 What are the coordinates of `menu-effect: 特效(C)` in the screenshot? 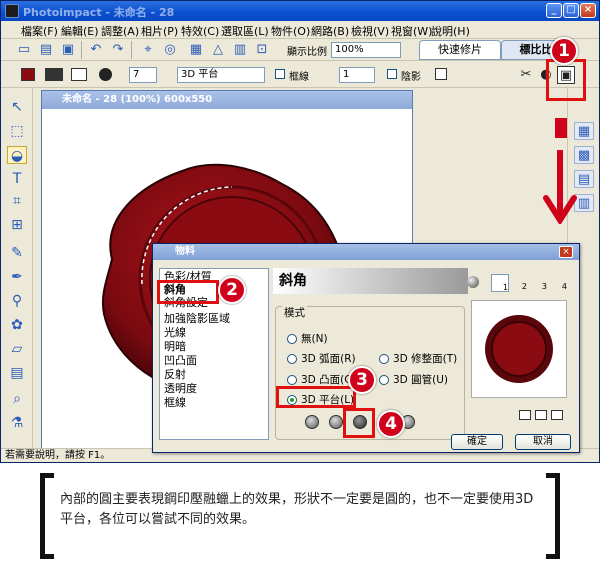 It's located at (200, 31).